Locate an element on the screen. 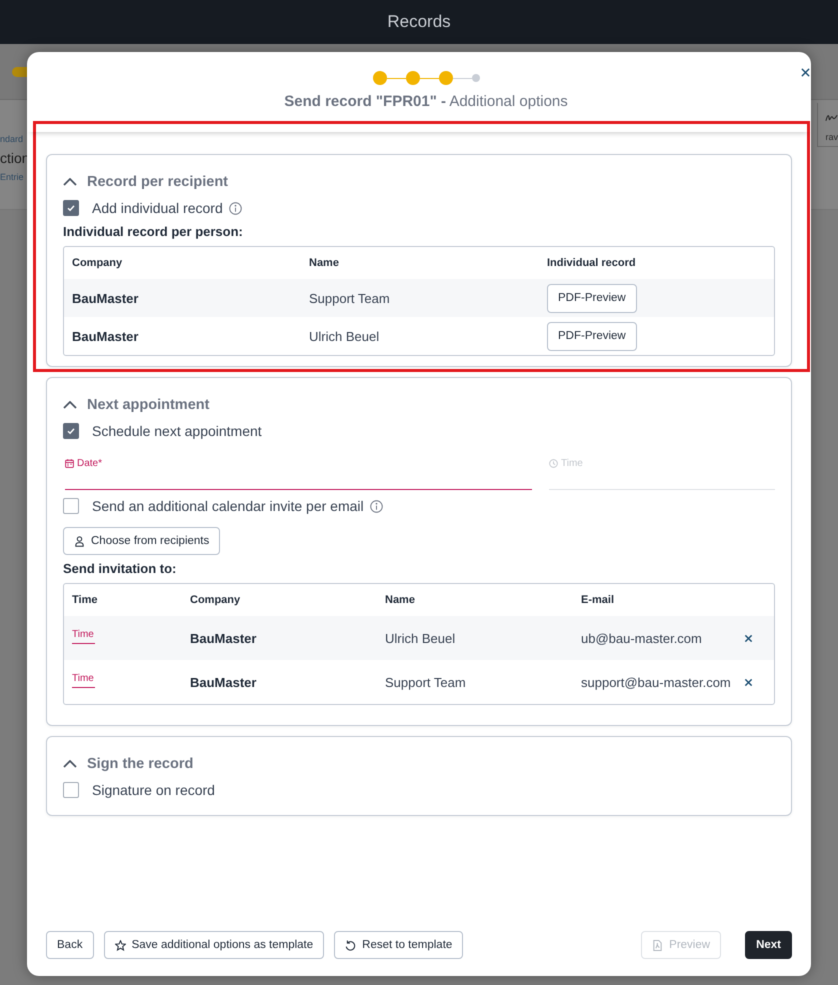 This screenshot has width=838, height=985. undo-icon is located at coordinates (350, 945).